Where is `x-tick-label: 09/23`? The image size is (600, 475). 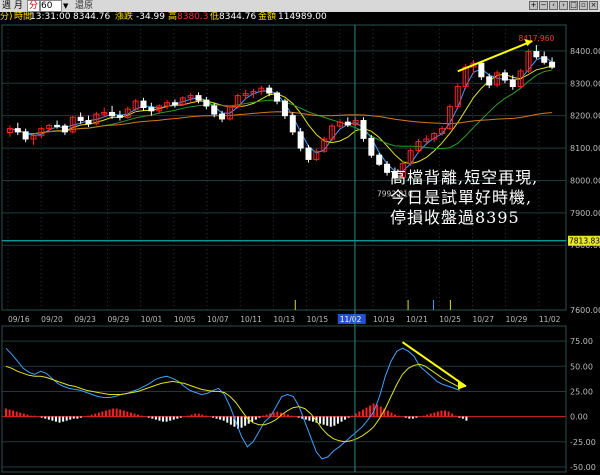
x-tick-label: 09/23 is located at coordinates (85, 319).